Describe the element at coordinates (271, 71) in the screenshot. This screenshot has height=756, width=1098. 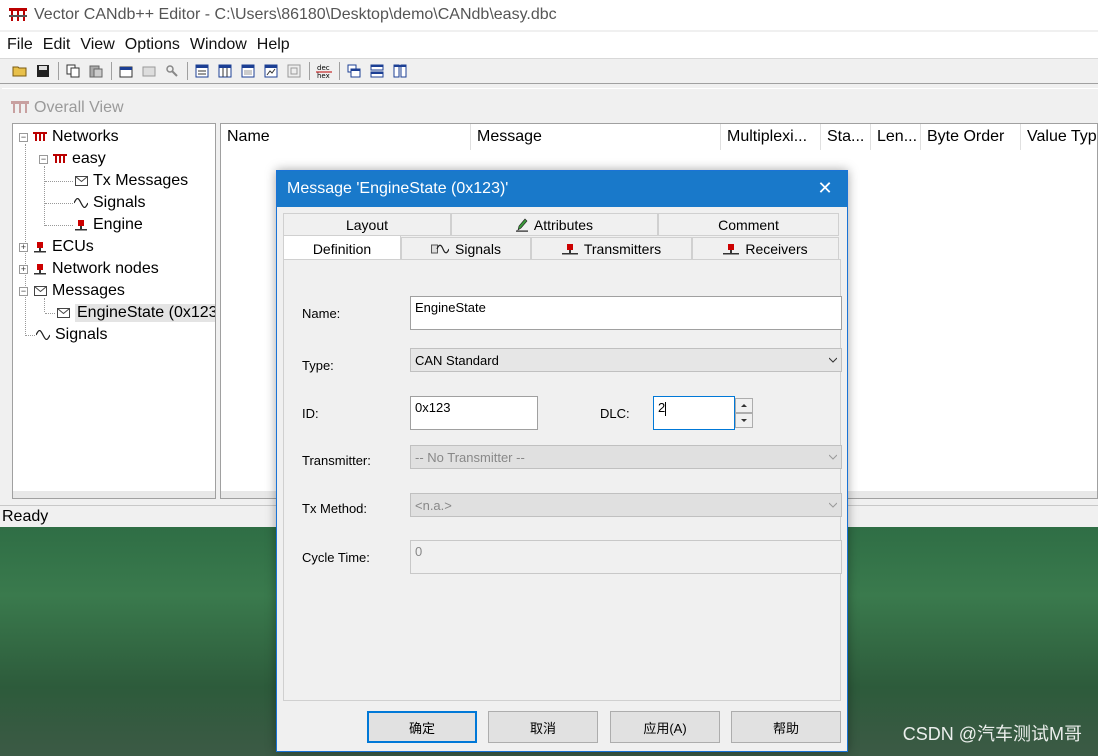
I see `view-4-icon` at that location.